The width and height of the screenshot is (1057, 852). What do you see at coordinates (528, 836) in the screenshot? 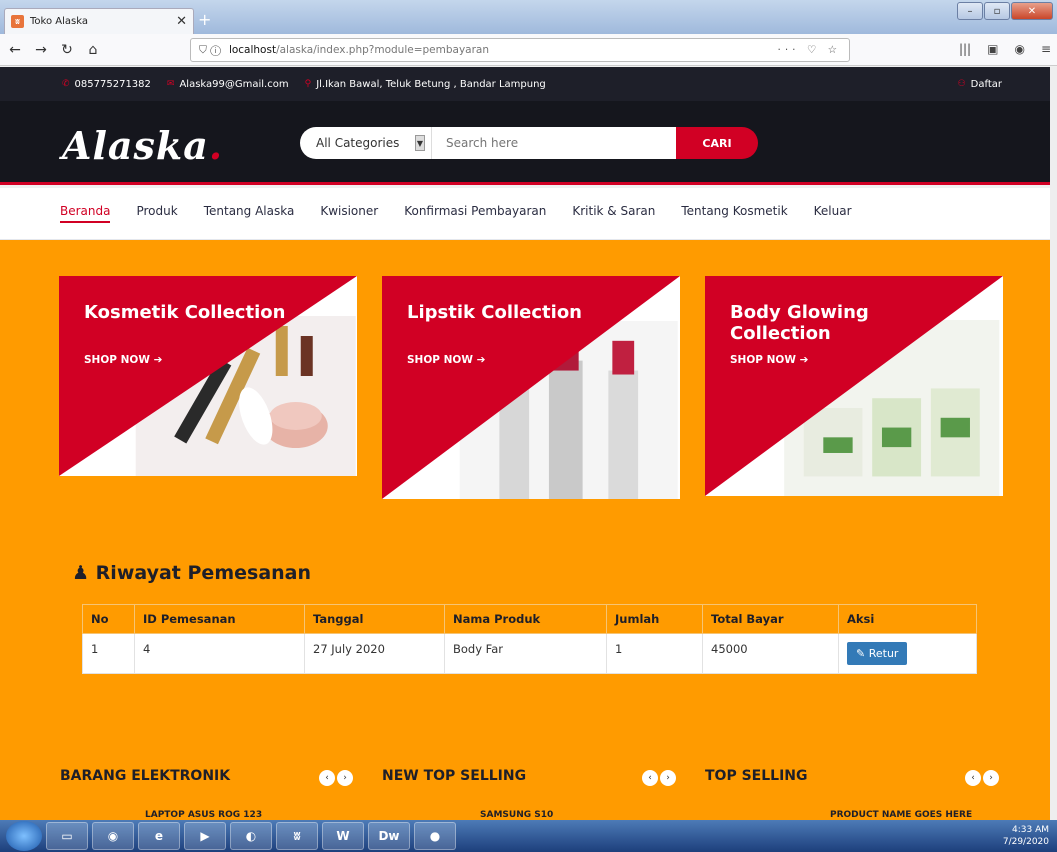
I see `windows-taskbar: ▭ ◉ e ▶ ◐ ʬ W Dw ● 4:33 AM 7/29/2020` at bounding box center [528, 836].